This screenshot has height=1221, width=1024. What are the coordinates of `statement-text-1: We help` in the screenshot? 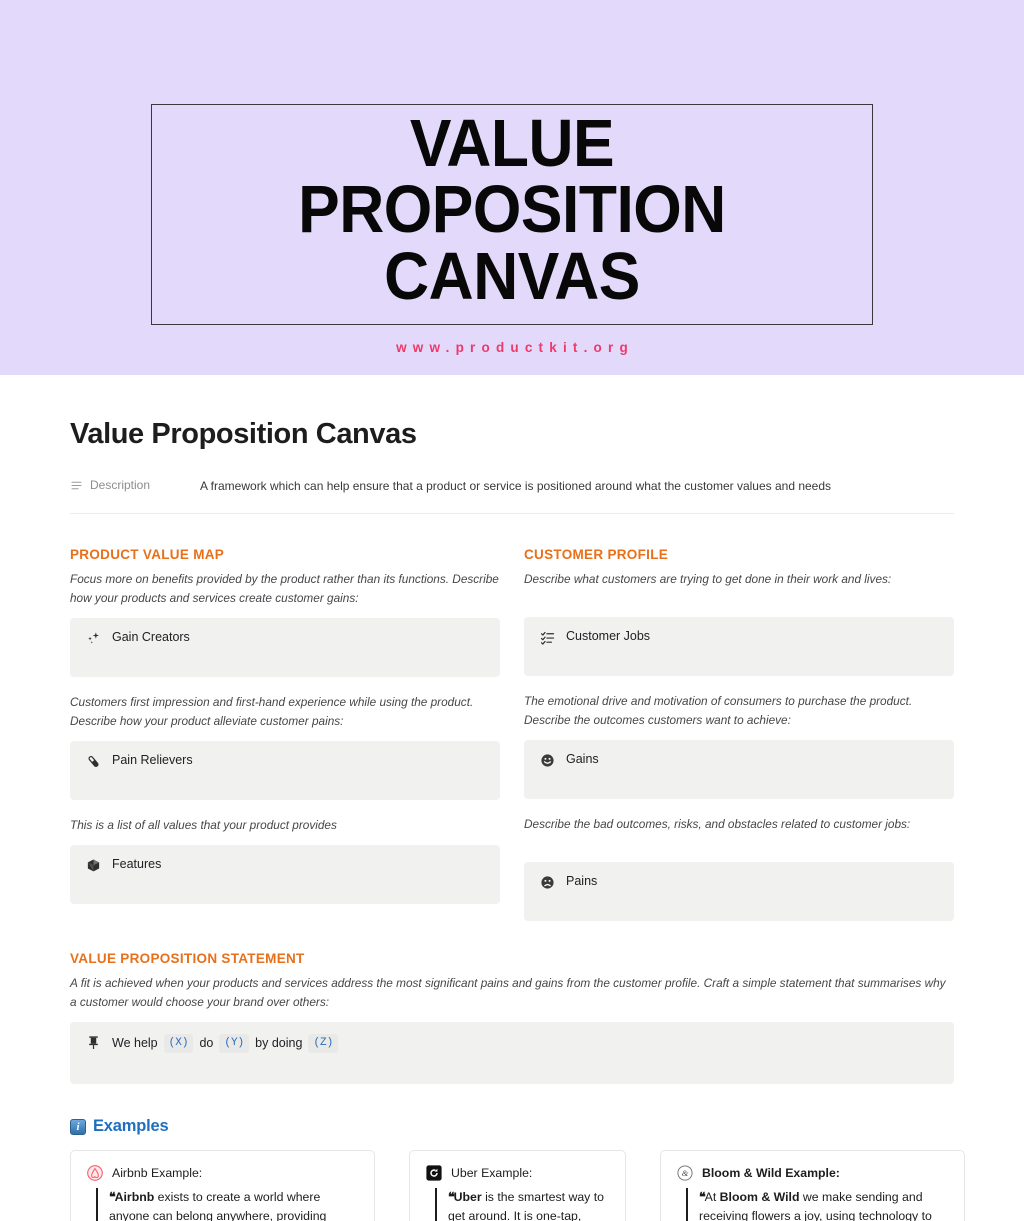 It's located at (135, 1043).